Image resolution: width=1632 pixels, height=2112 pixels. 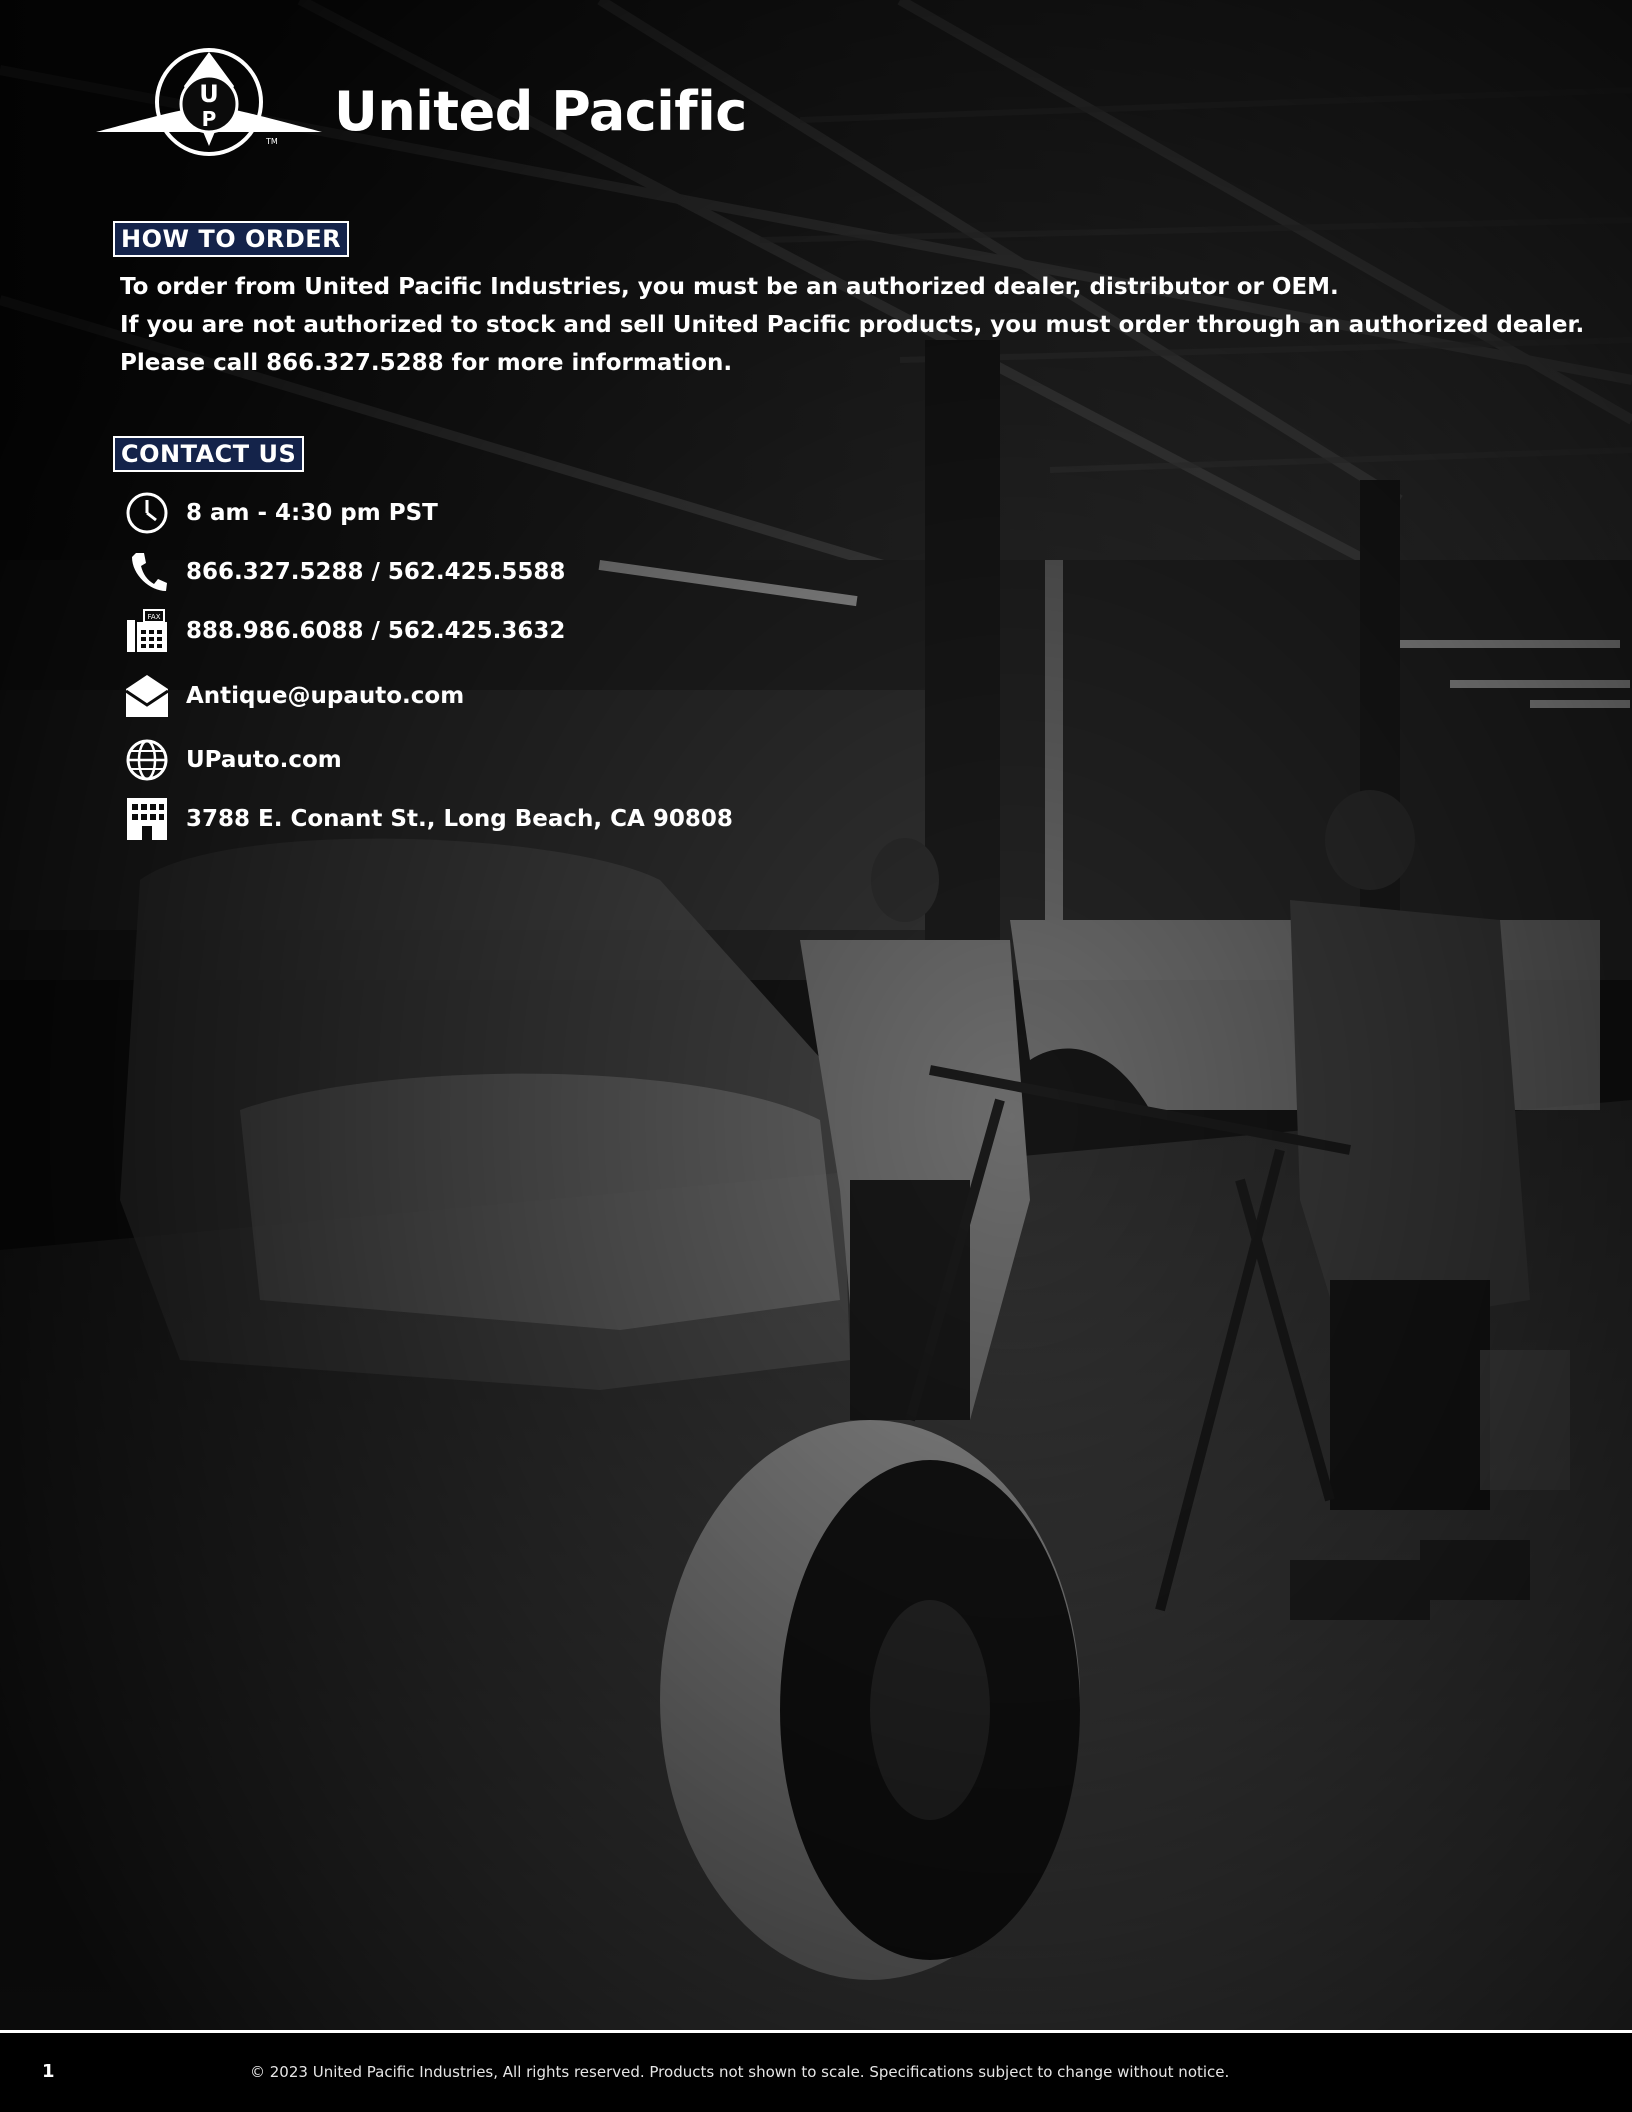 What do you see at coordinates (264, 760) in the screenshot?
I see `contact-website-link: UPauto.com` at bounding box center [264, 760].